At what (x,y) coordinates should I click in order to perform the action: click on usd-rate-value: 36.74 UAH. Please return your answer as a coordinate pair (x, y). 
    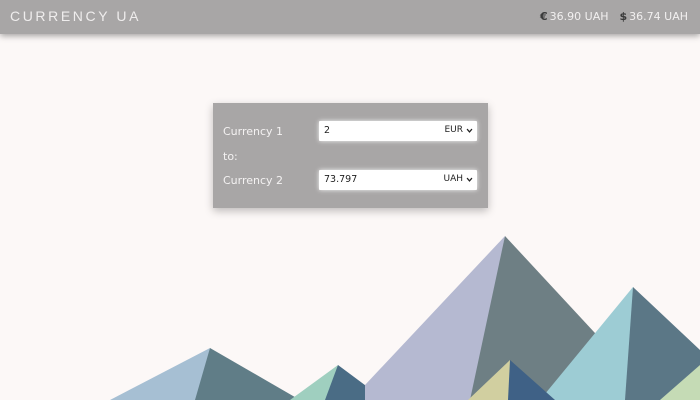
    Looking at the image, I should click on (658, 16).